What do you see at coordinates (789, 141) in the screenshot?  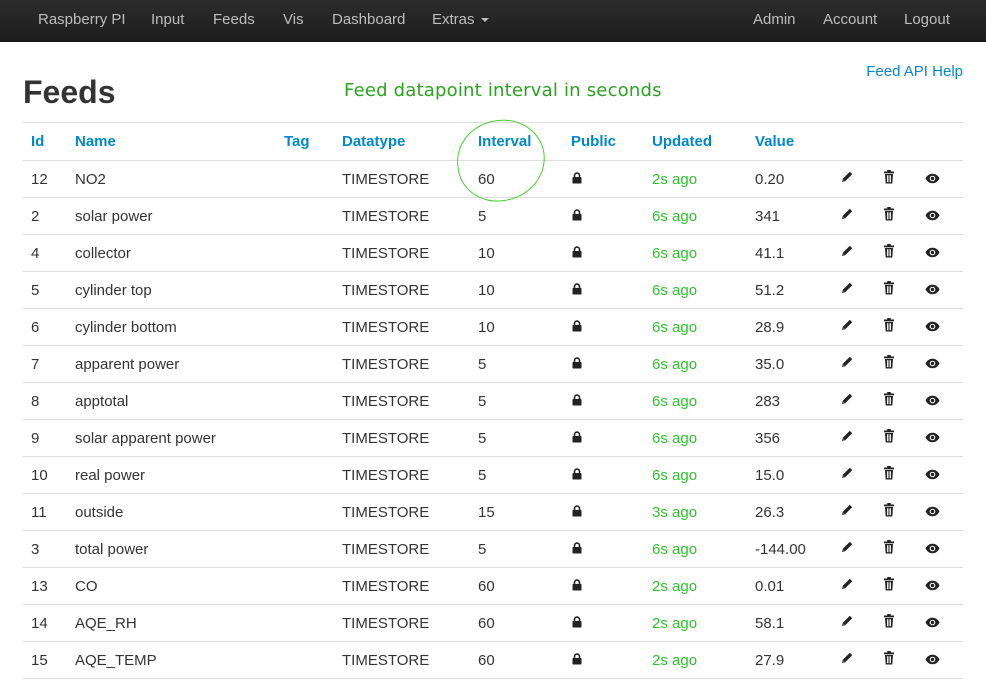 I see `header-value: Value` at bounding box center [789, 141].